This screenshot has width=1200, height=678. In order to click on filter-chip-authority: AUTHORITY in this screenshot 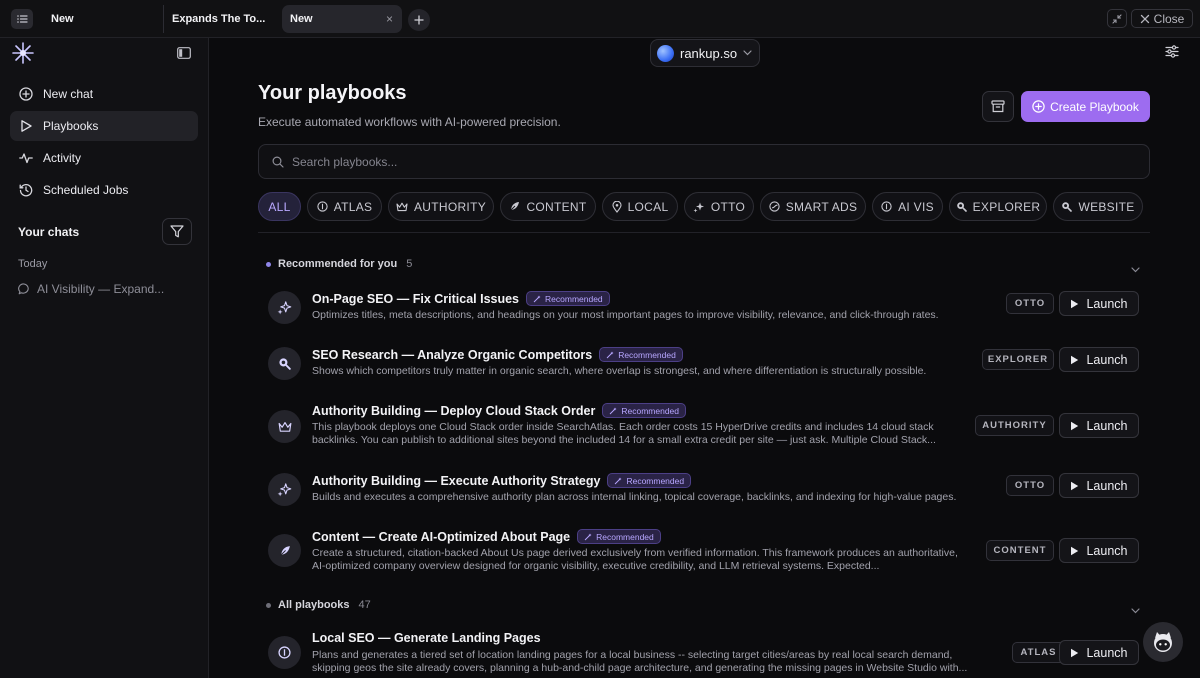, I will do `click(441, 206)`.